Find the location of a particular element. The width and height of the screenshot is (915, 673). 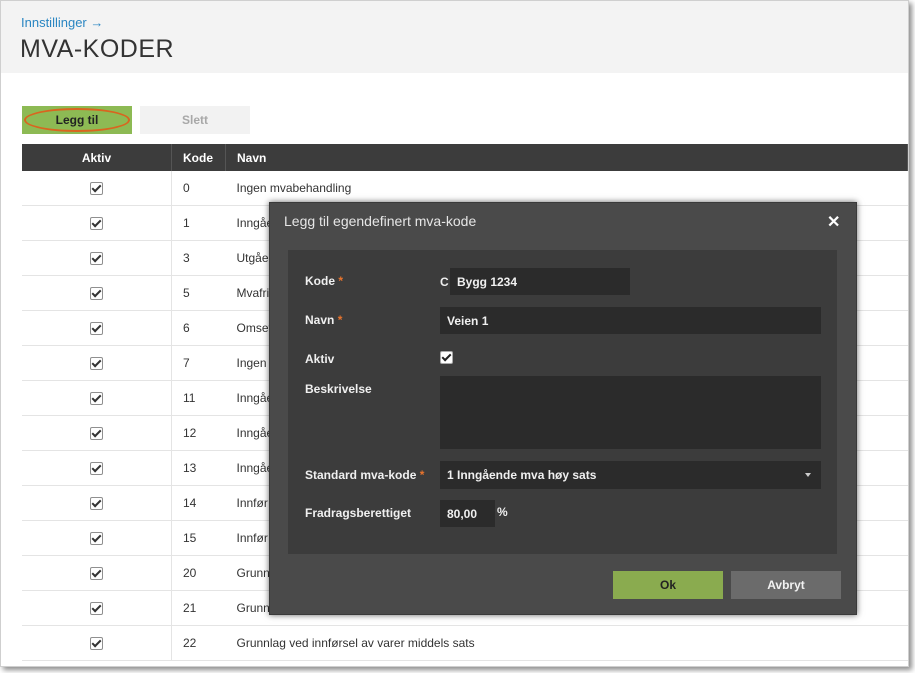

standard-mva-label: Standard mva-kode * is located at coordinates (365, 475).